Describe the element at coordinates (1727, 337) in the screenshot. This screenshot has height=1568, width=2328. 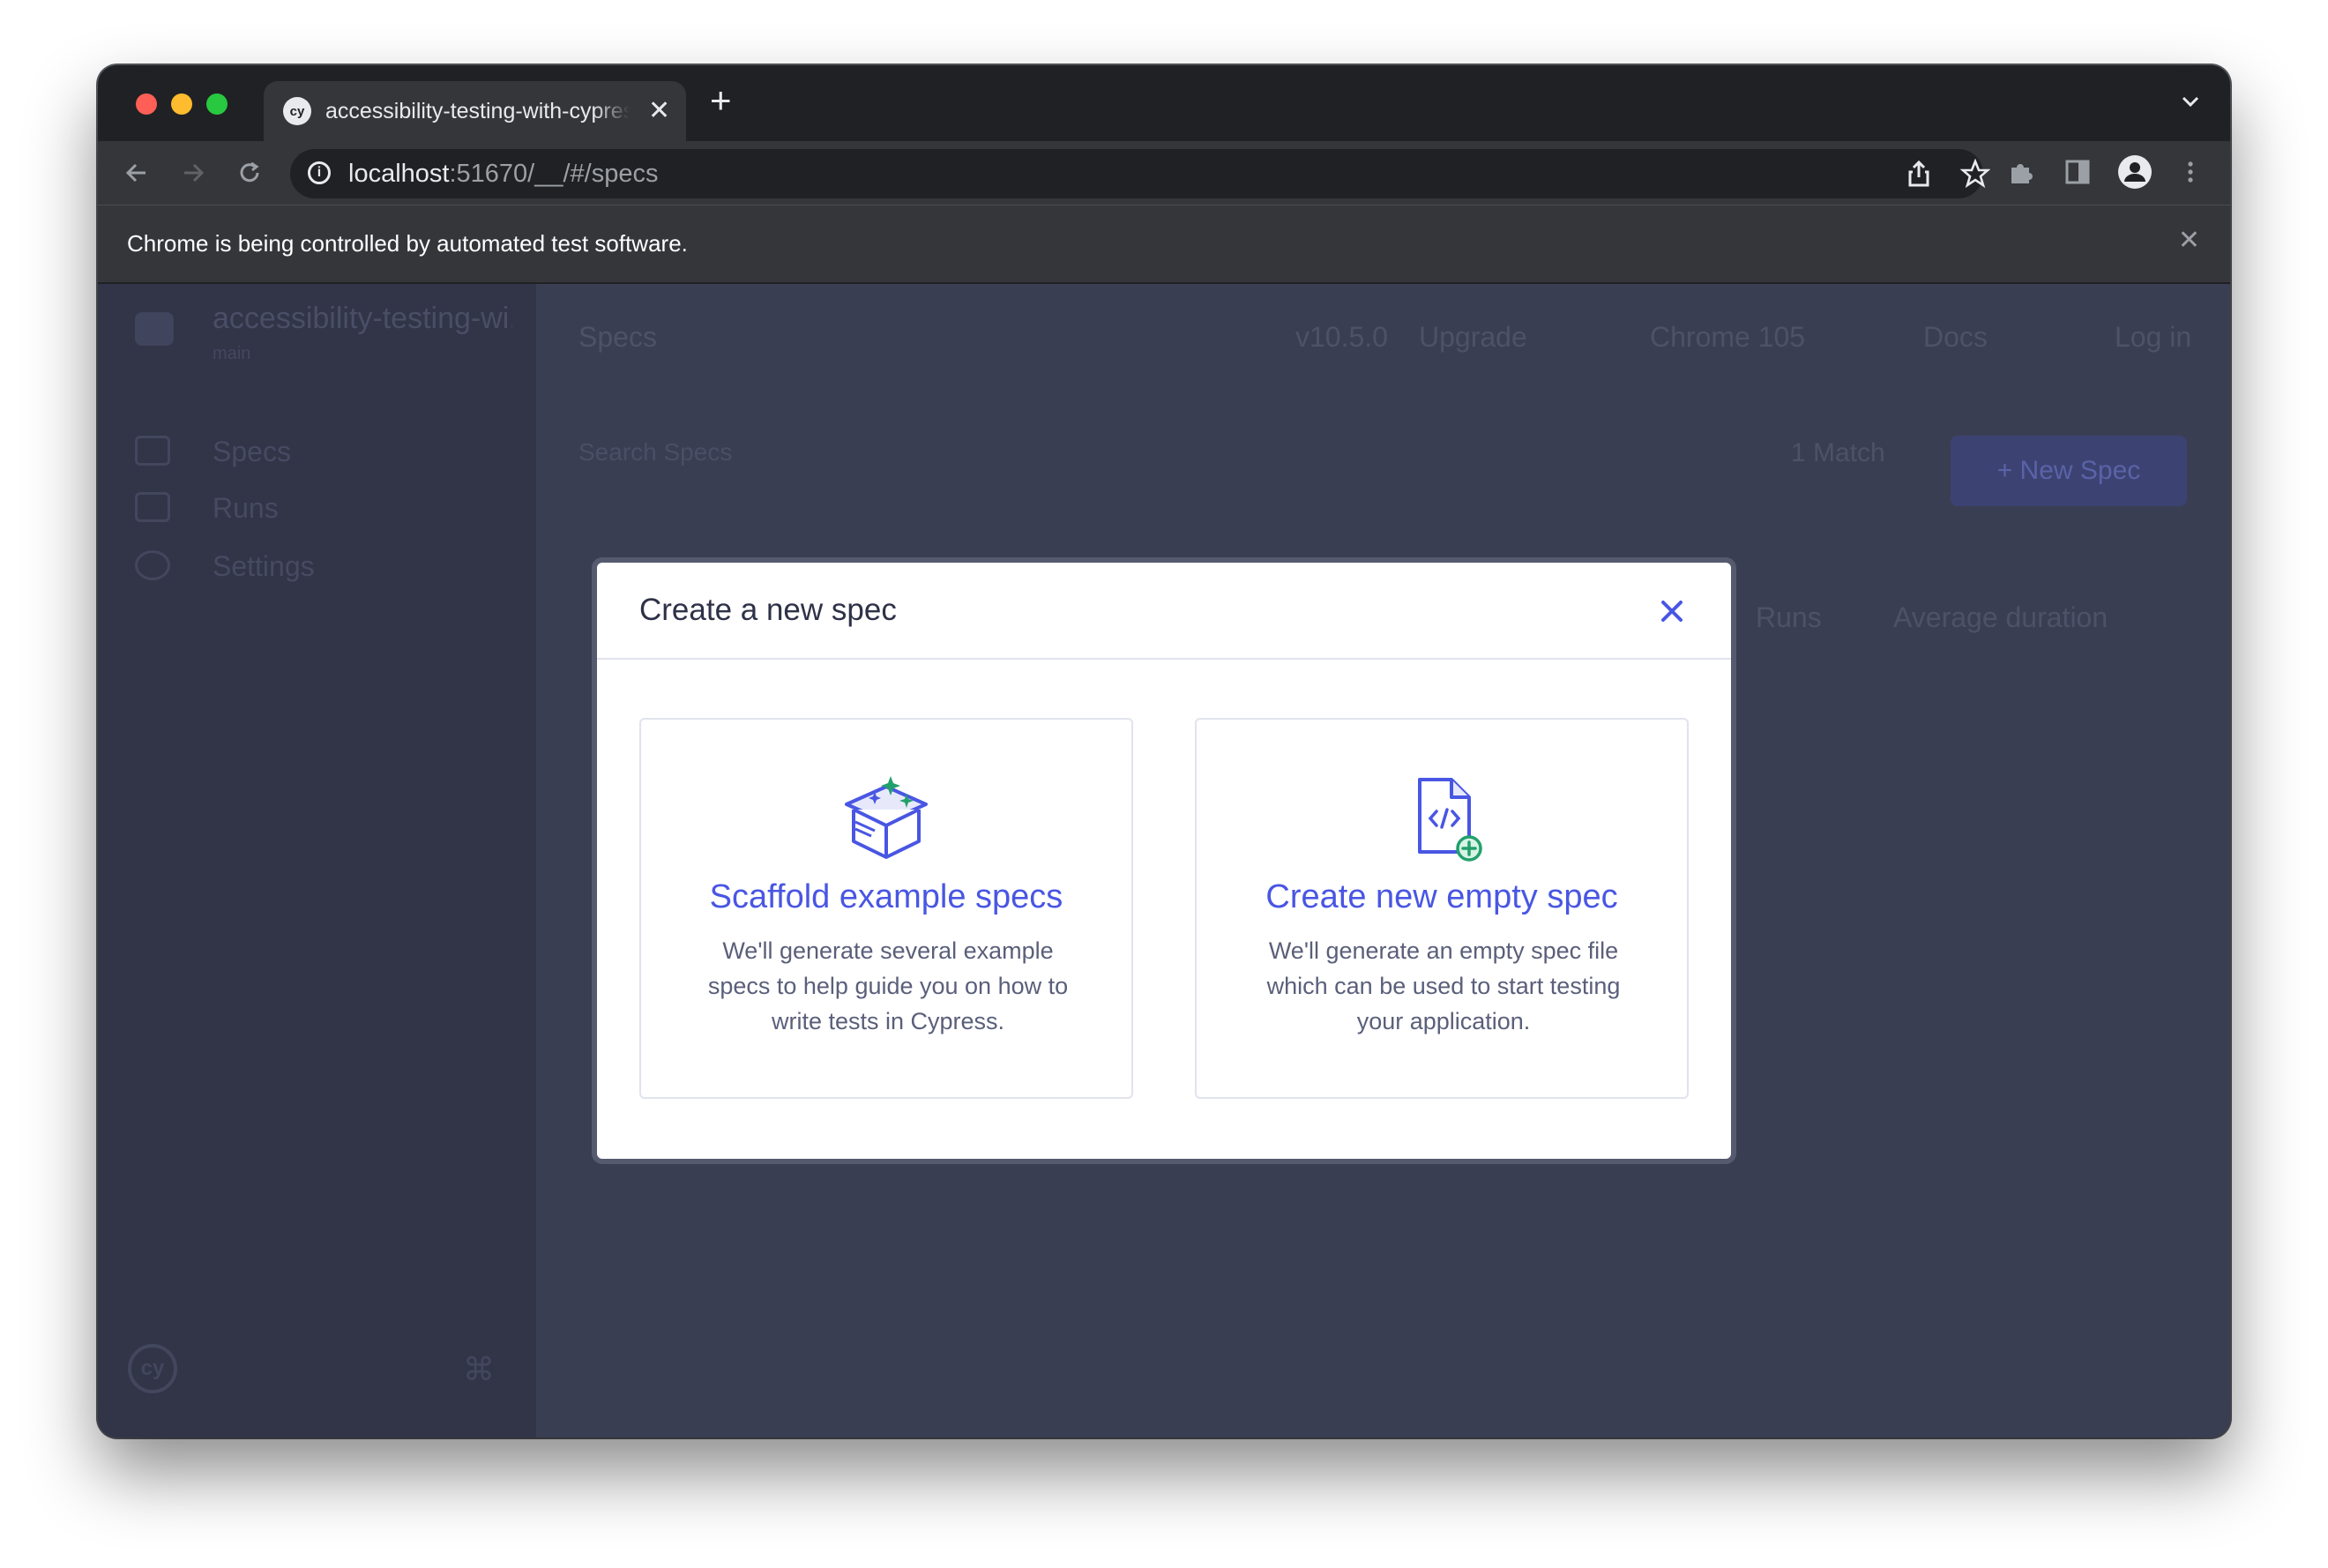
I see `browser-selector: Chrome 105` at that location.